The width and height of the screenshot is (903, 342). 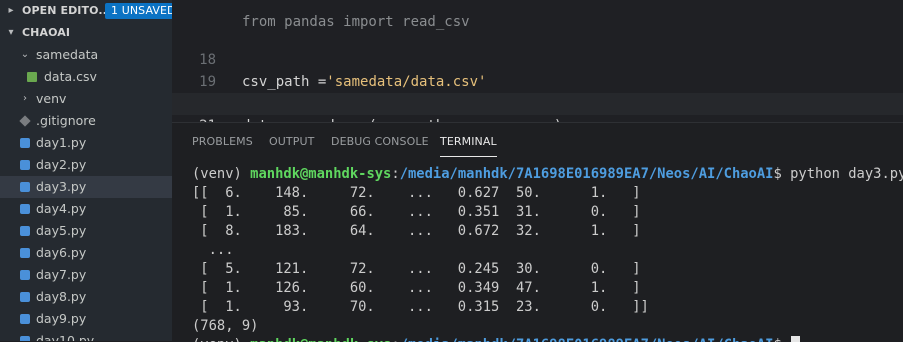 What do you see at coordinates (291, 141) in the screenshot?
I see `tab-output: OUTPUT` at bounding box center [291, 141].